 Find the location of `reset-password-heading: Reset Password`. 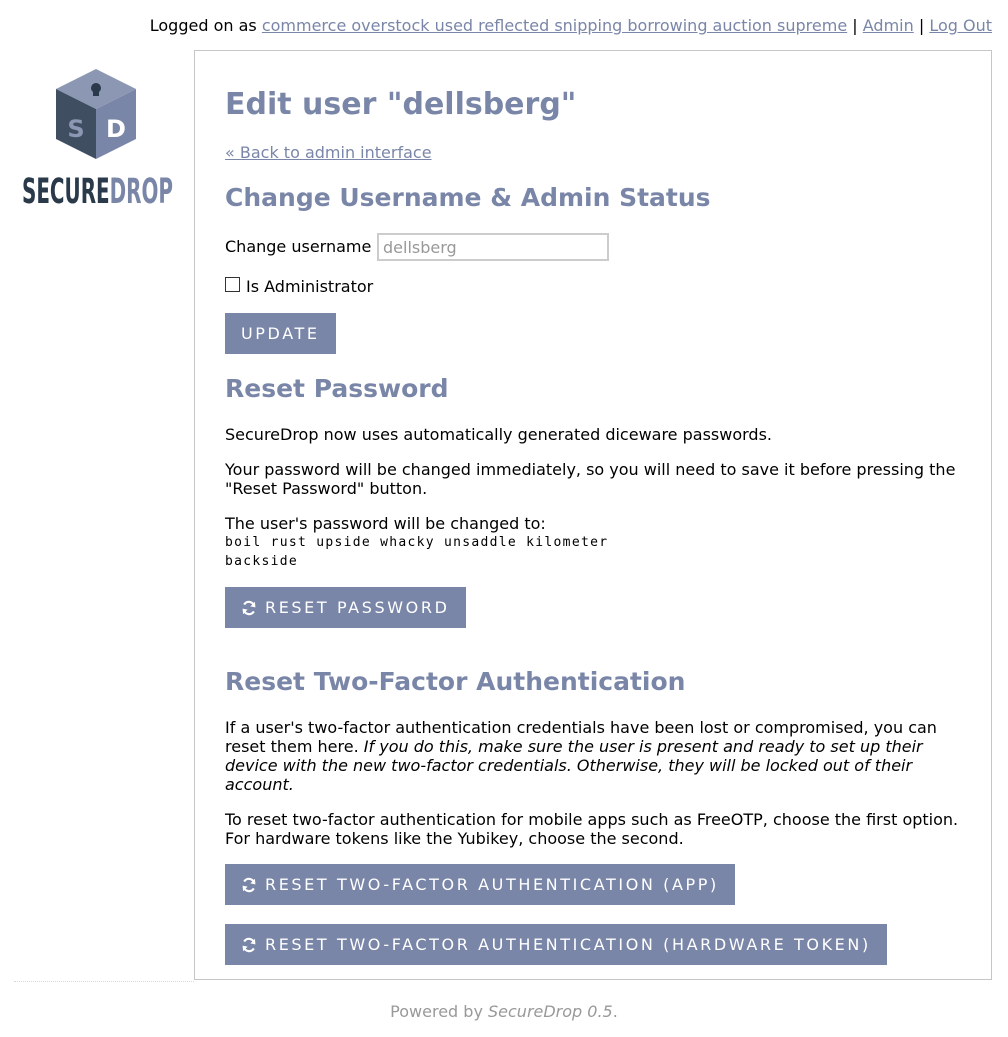

reset-password-heading: Reset Password is located at coordinates (337, 388).